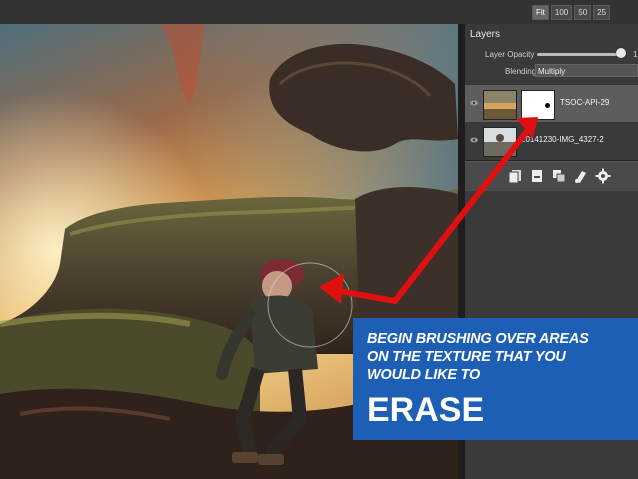  What do you see at coordinates (424, 375) in the screenshot?
I see `callout-line-3: WOULD LIKE TO` at bounding box center [424, 375].